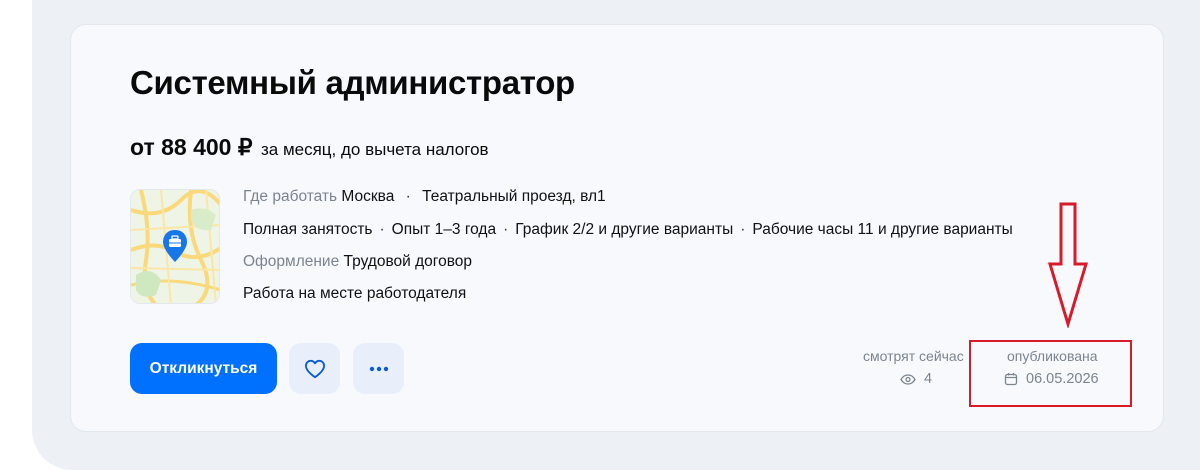 This screenshot has height=470, width=1200. I want to click on more-button, so click(378, 368).